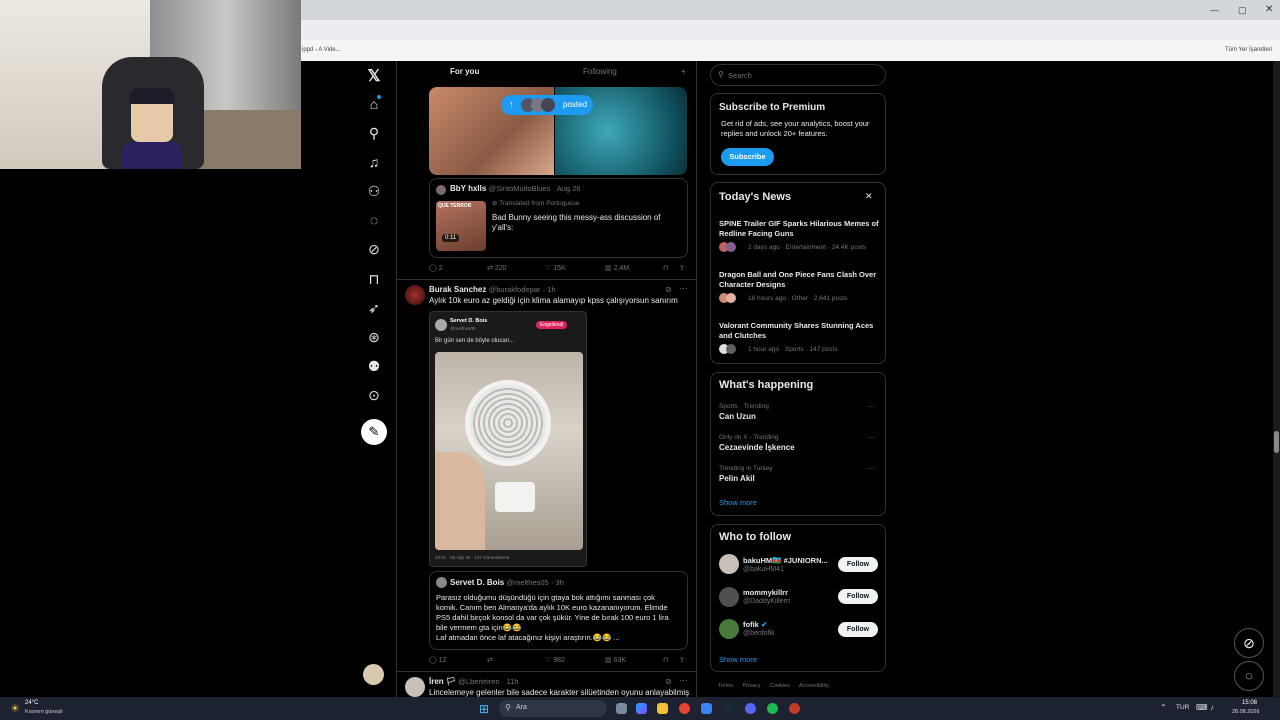 The width and height of the screenshot is (1280, 720). I want to click on windows-start-icon: ⊞, so click(484, 709).